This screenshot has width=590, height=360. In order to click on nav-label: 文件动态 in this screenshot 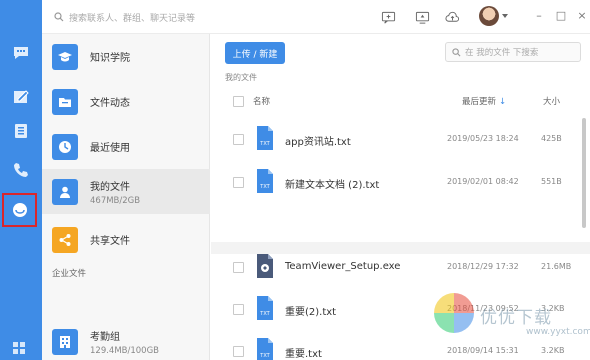, I will do `click(110, 103)`.